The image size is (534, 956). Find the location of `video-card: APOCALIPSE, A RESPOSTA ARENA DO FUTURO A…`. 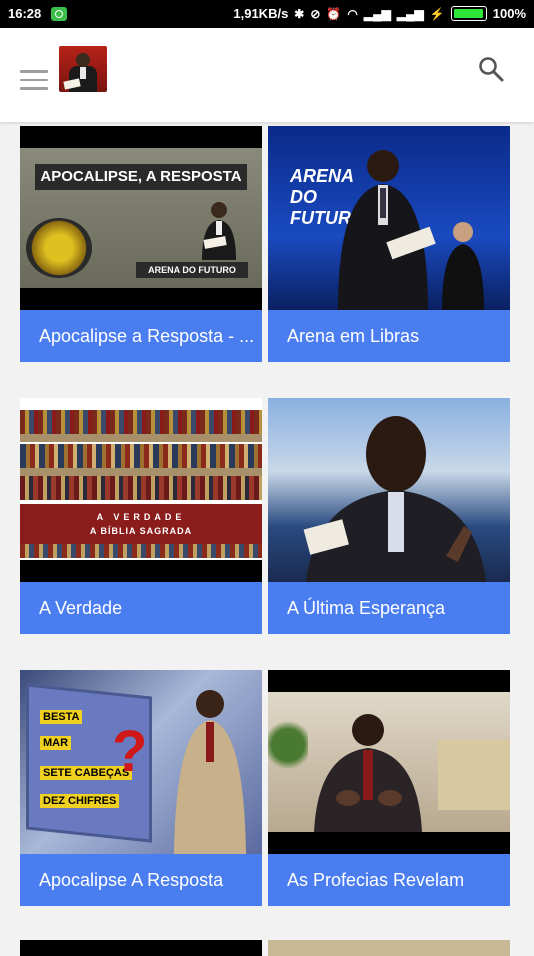

video-card: APOCALIPSE, A RESPOSTA ARENA DO FUTURO A… is located at coordinates (141, 244).